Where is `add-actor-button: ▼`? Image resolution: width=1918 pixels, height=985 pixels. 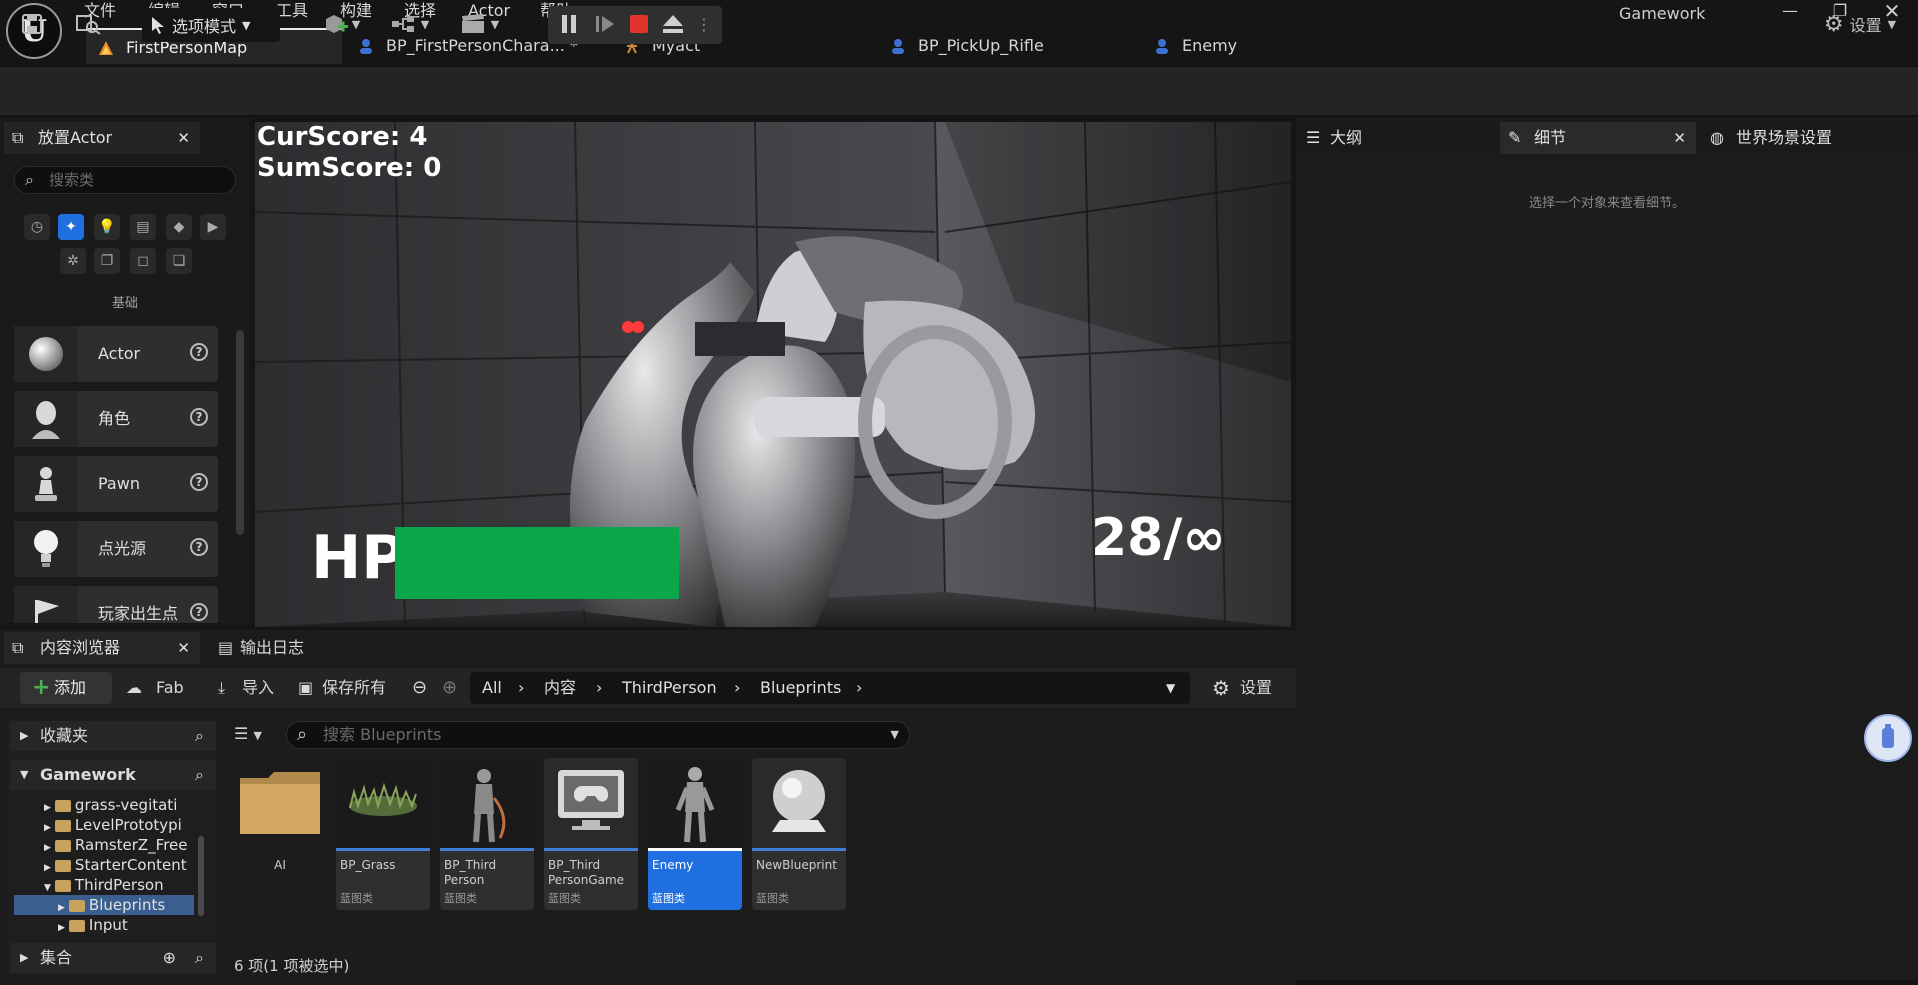
add-actor-button: ▼ is located at coordinates (342, 24).